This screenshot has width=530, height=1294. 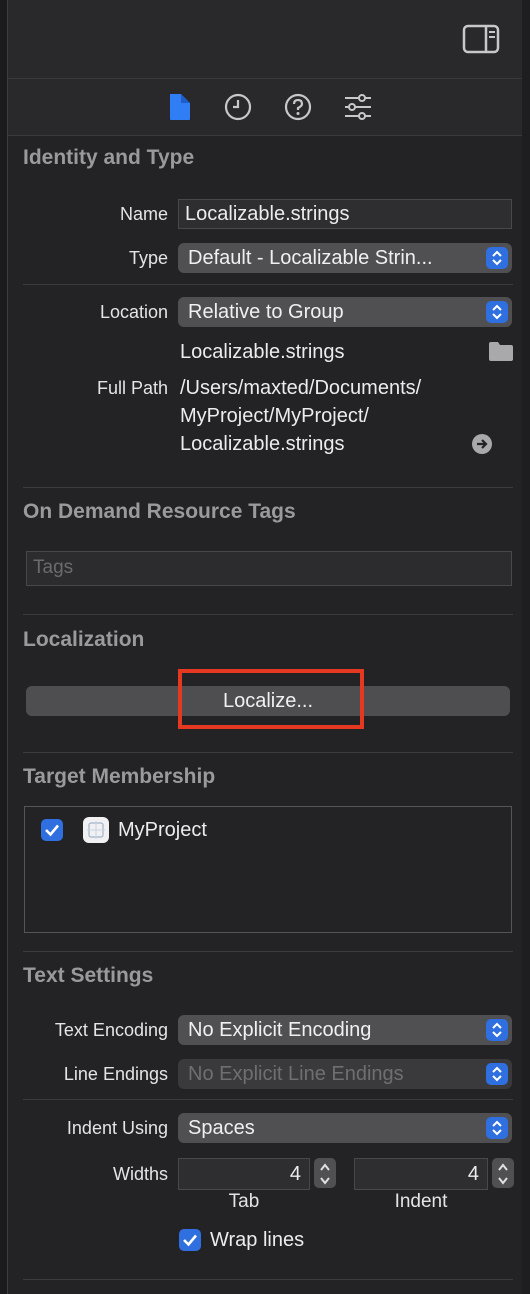 What do you see at coordinates (266, 312) in the screenshot?
I see `location-popup-value: Relative to Group` at bounding box center [266, 312].